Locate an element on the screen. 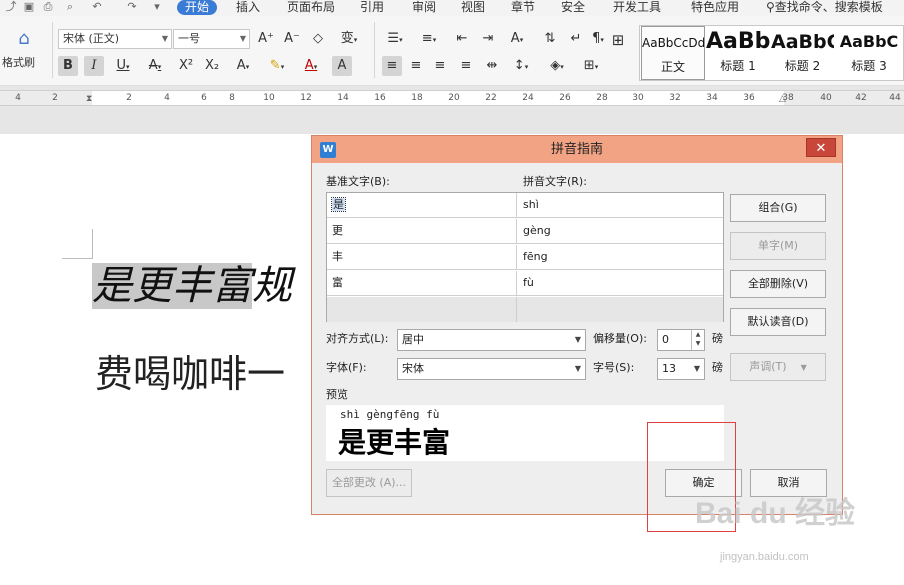  default-reading-button: 默认读音(D) is located at coordinates (778, 322).